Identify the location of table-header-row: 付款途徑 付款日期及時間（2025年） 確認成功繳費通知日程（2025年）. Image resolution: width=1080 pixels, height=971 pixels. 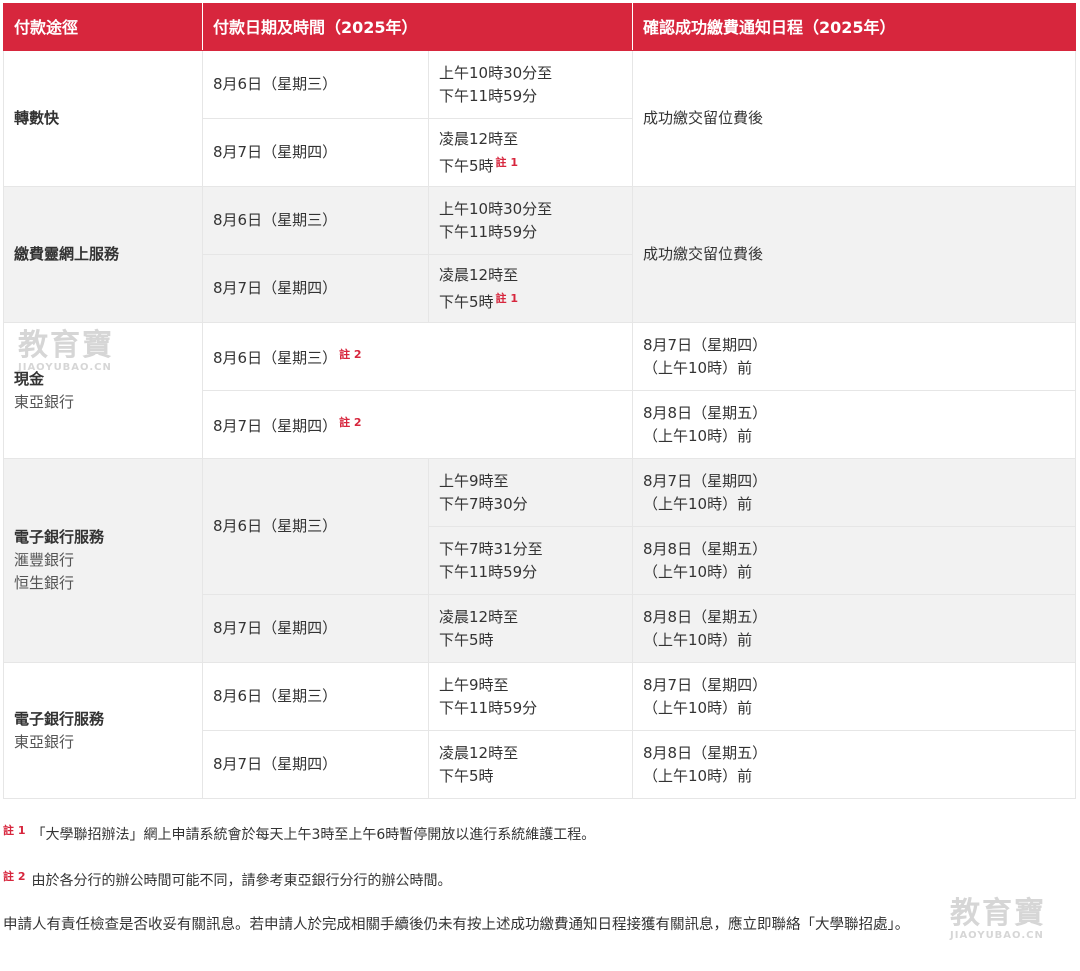
(540, 27).